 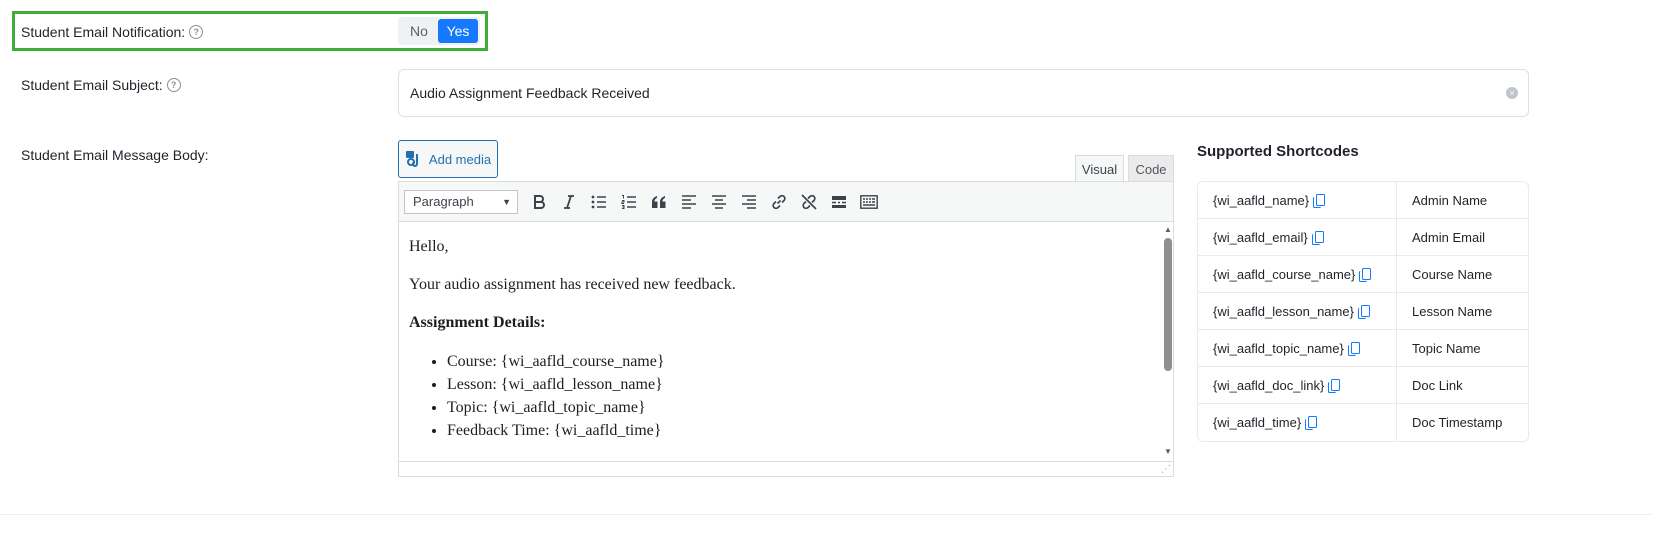 What do you see at coordinates (506, 201) in the screenshot?
I see `chevron-down-icon: ▼` at bounding box center [506, 201].